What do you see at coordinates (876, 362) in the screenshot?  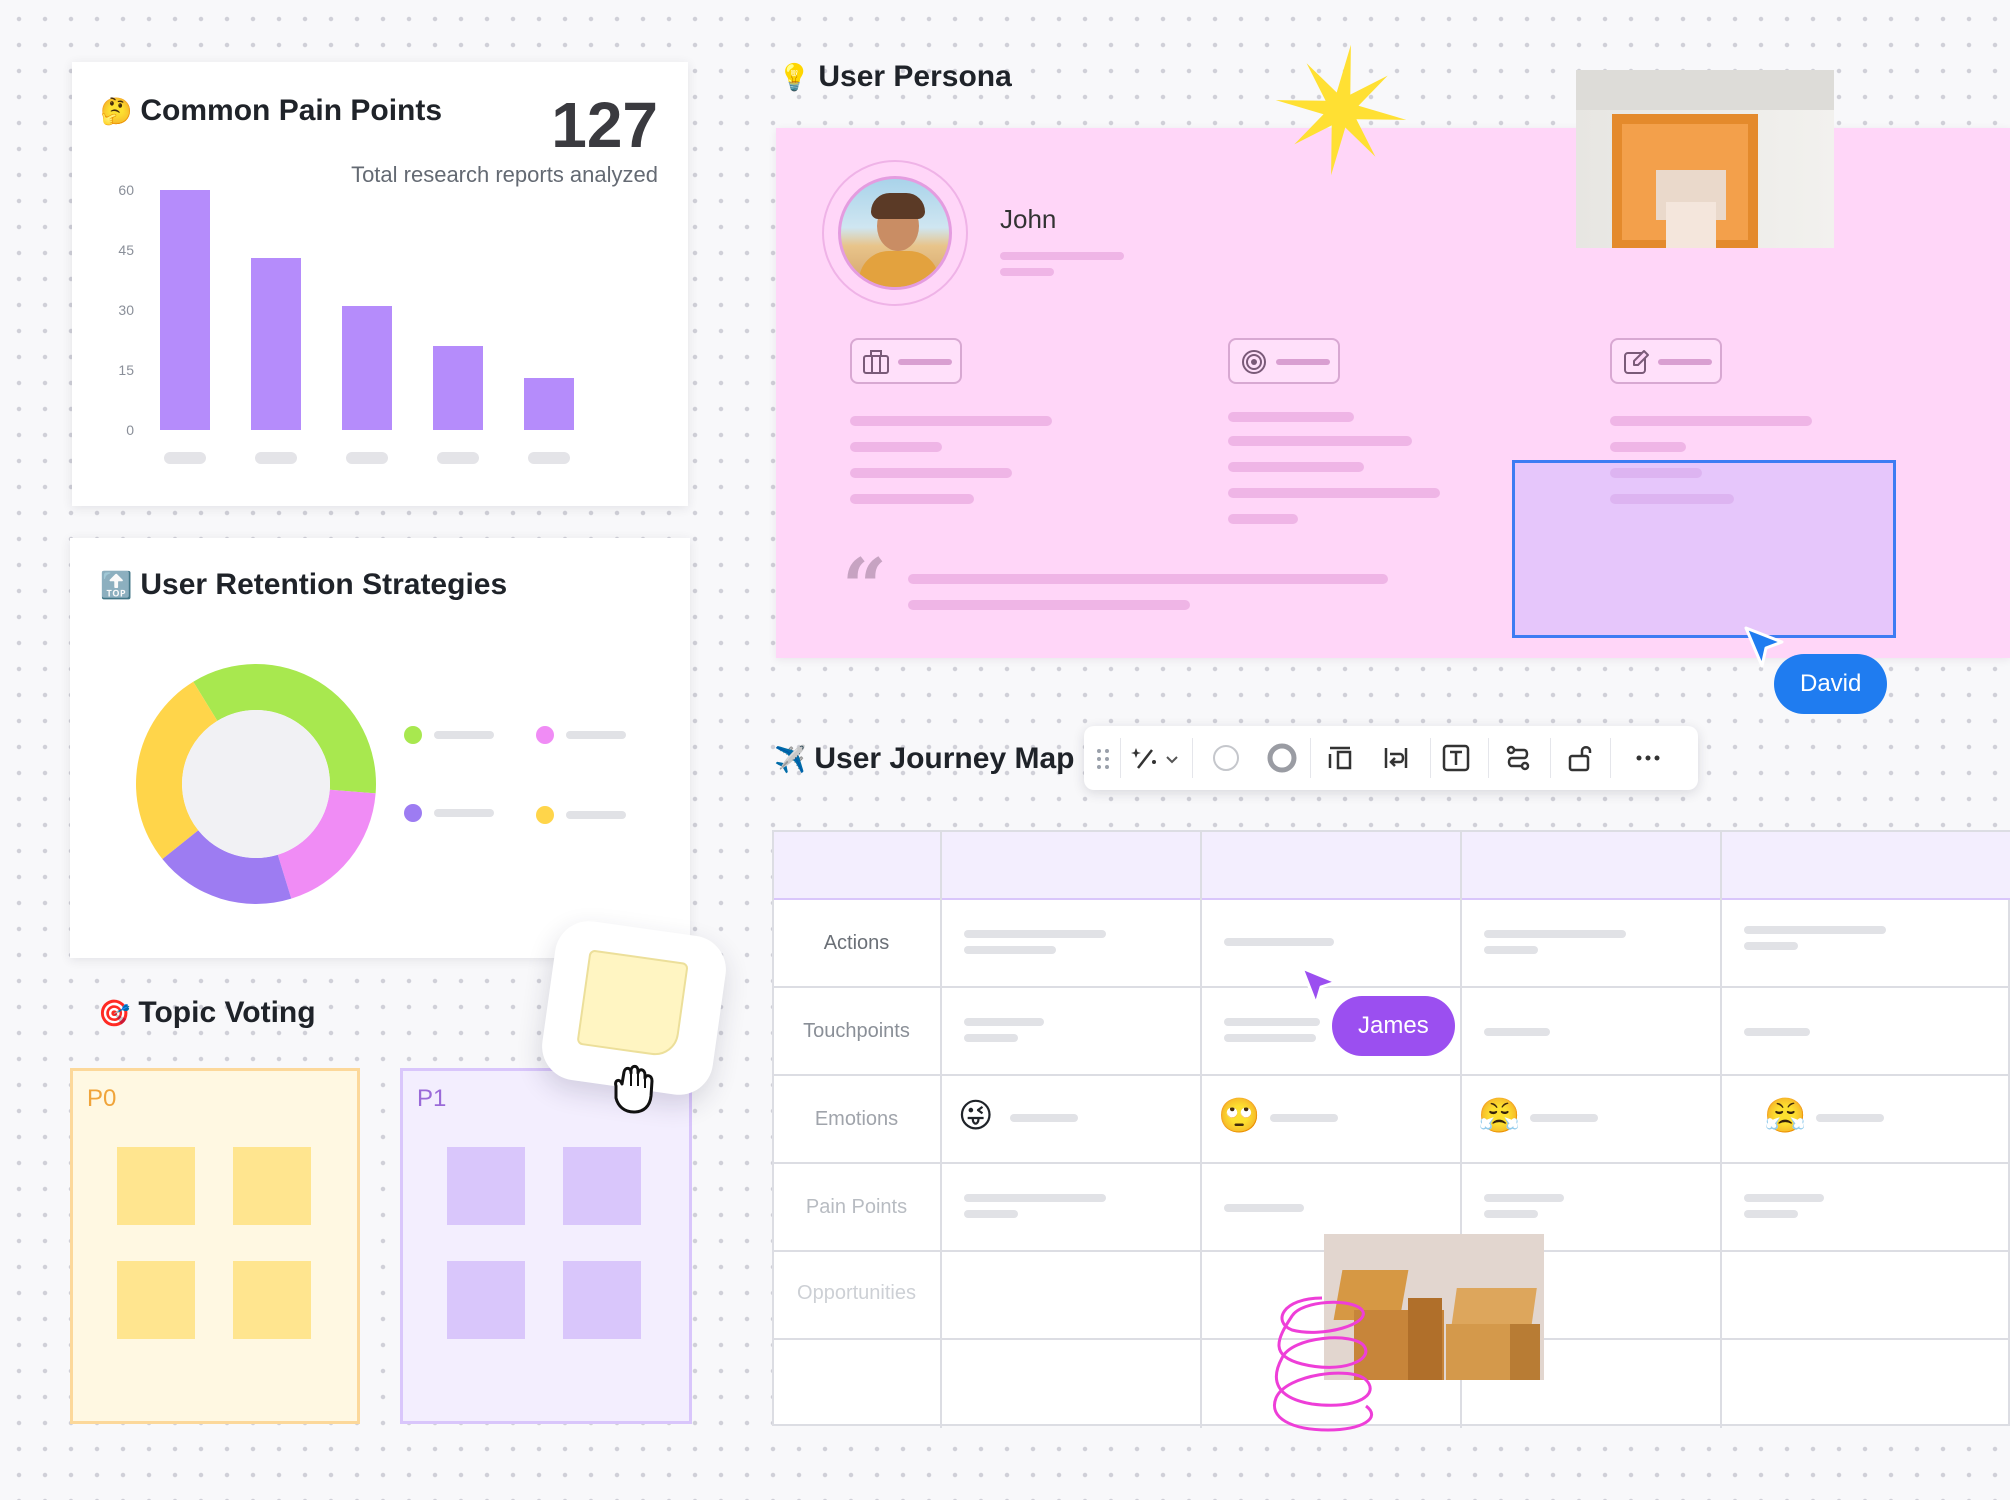 I see `briefcase-icon` at bounding box center [876, 362].